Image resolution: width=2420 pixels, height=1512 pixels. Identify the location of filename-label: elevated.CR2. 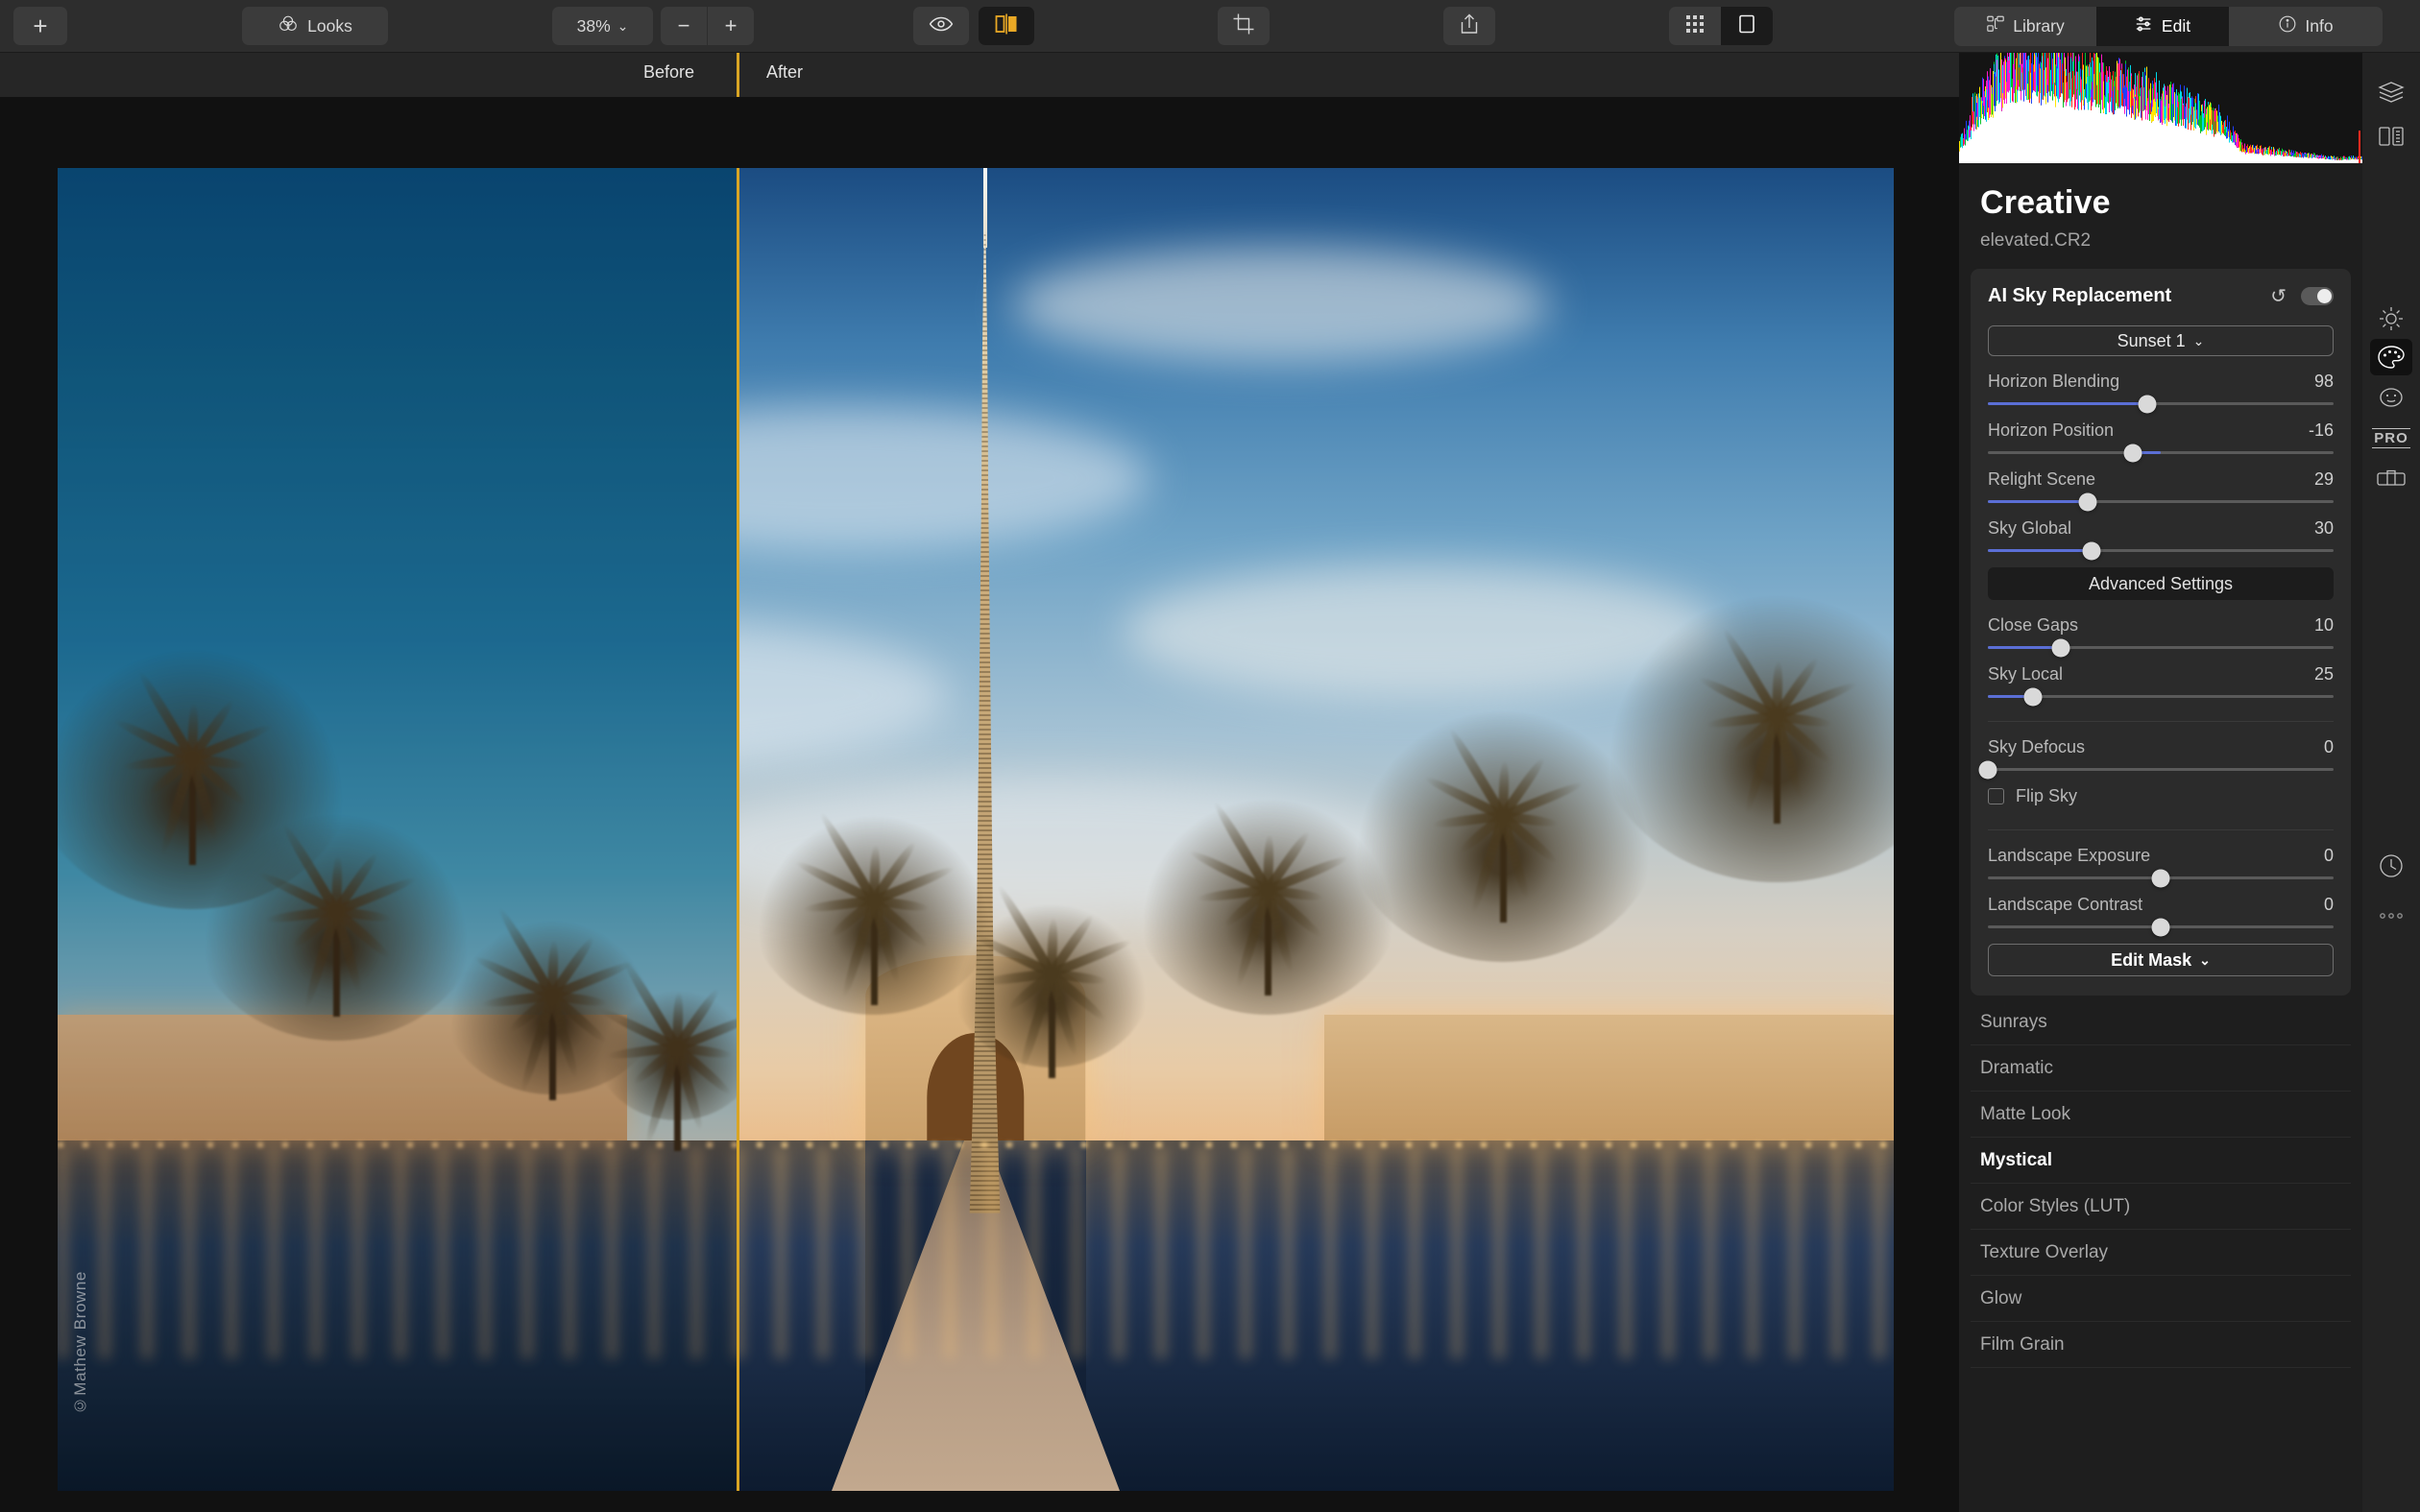
(2036, 240).